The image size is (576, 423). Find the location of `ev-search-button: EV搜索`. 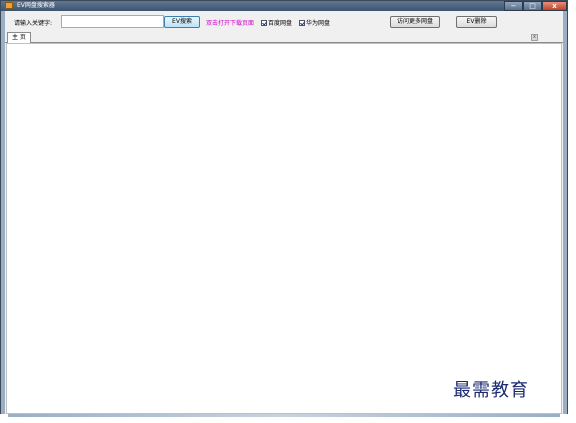

ev-search-button: EV搜索 is located at coordinates (182, 22).